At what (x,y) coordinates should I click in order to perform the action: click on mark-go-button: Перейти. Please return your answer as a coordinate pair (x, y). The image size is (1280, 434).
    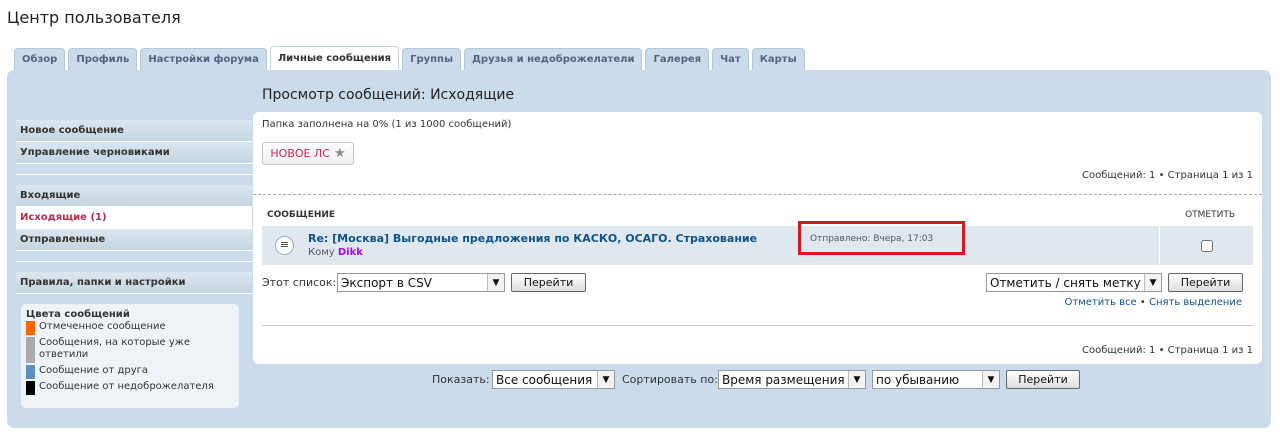
    Looking at the image, I should click on (1205, 282).